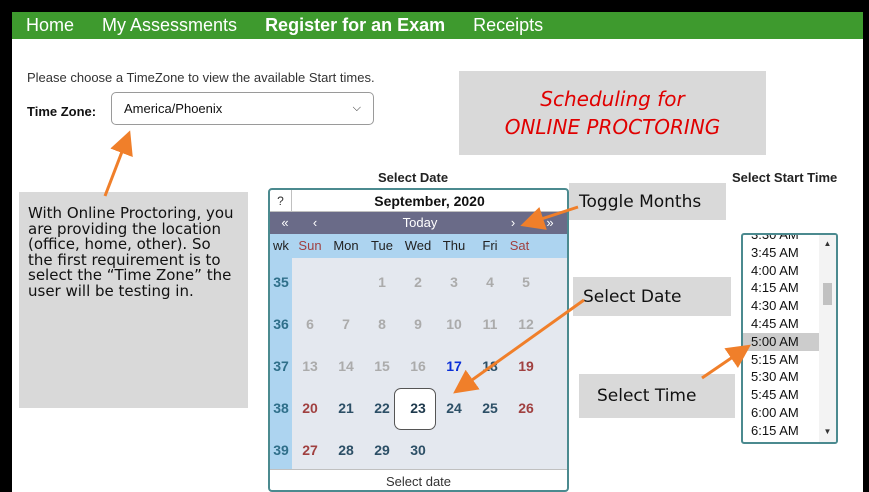 The width and height of the screenshot is (869, 492). What do you see at coordinates (173, 108) in the screenshot?
I see `timezone-value: America/Phoenix` at bounding box center [173, 108].